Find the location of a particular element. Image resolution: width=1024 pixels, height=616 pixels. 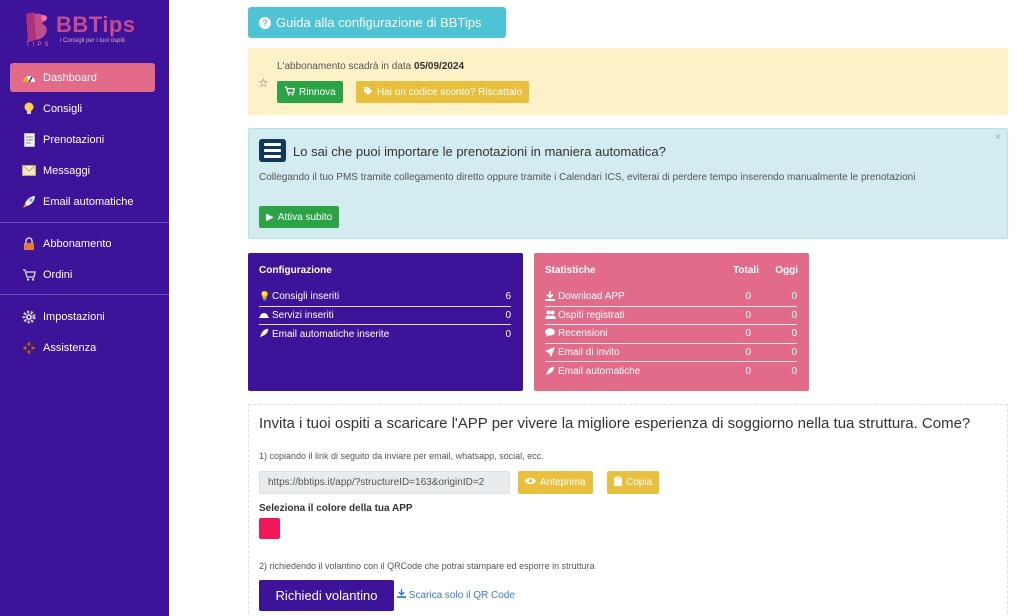

sidebar-item-label: Prenotazioni is located at coordinates (74, 139).